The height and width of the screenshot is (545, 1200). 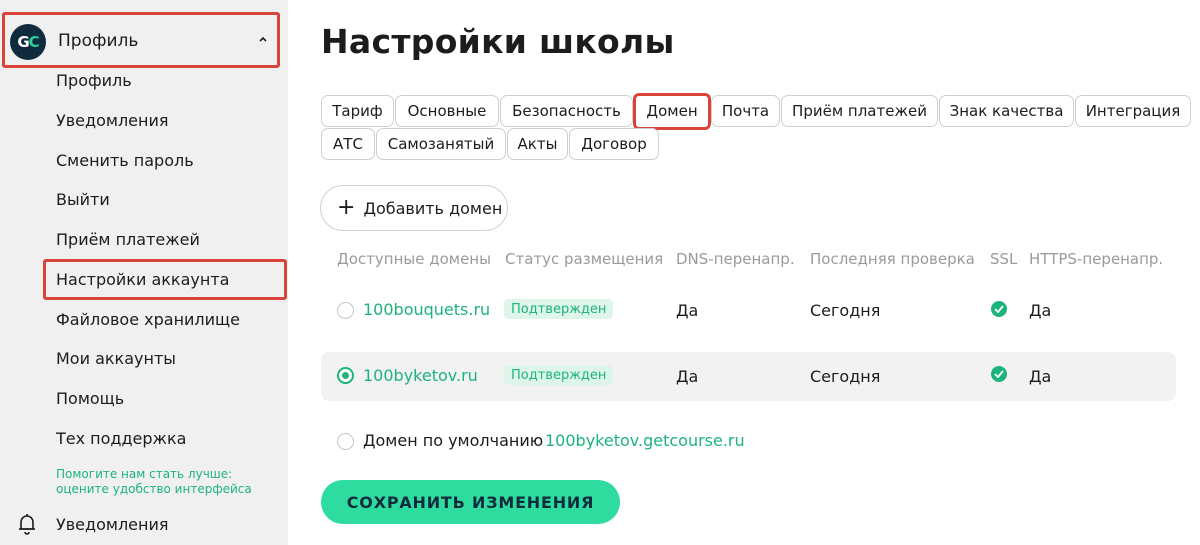 I want to click on tab-quality-mark: Знак качества, so click(x=1006, y=111).